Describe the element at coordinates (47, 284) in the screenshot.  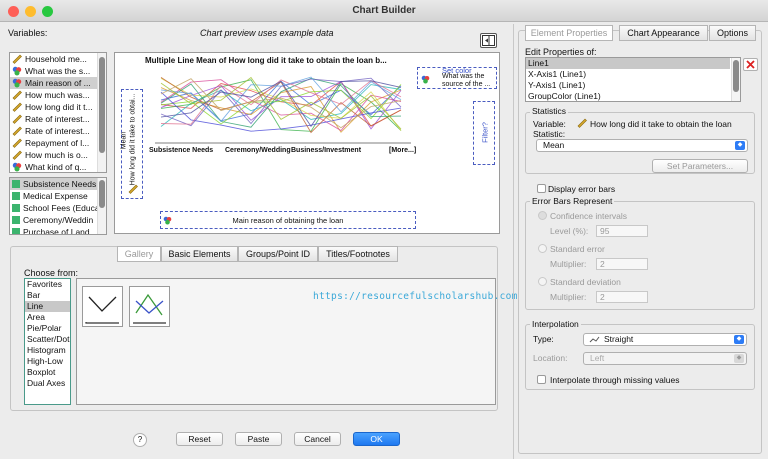
I see `chart-type-item: Favorites` at that location.